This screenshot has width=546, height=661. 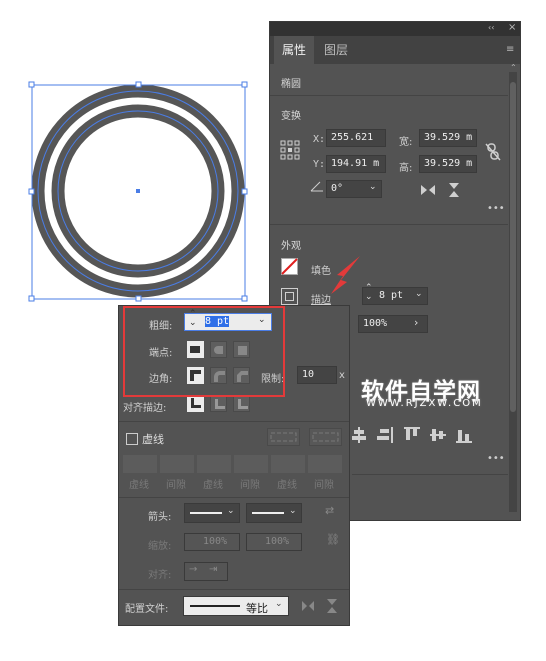 I want to click on more-options-align: •••, so click(x=496, y=458).